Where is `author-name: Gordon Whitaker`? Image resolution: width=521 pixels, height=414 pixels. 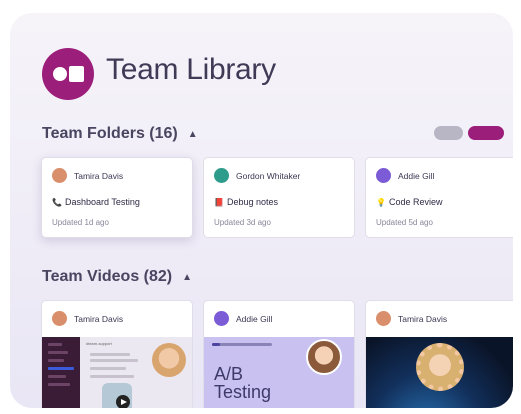
author-name: Gordon Whitaker is located at coordinates (268, 175).